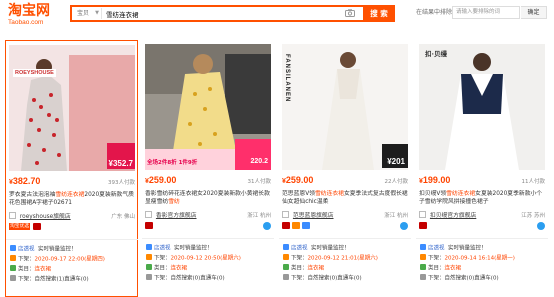 This screenshot has width=554, height=297. I want to click on promo-banner: 全场2件8折 1件9折, so click(172, 163).